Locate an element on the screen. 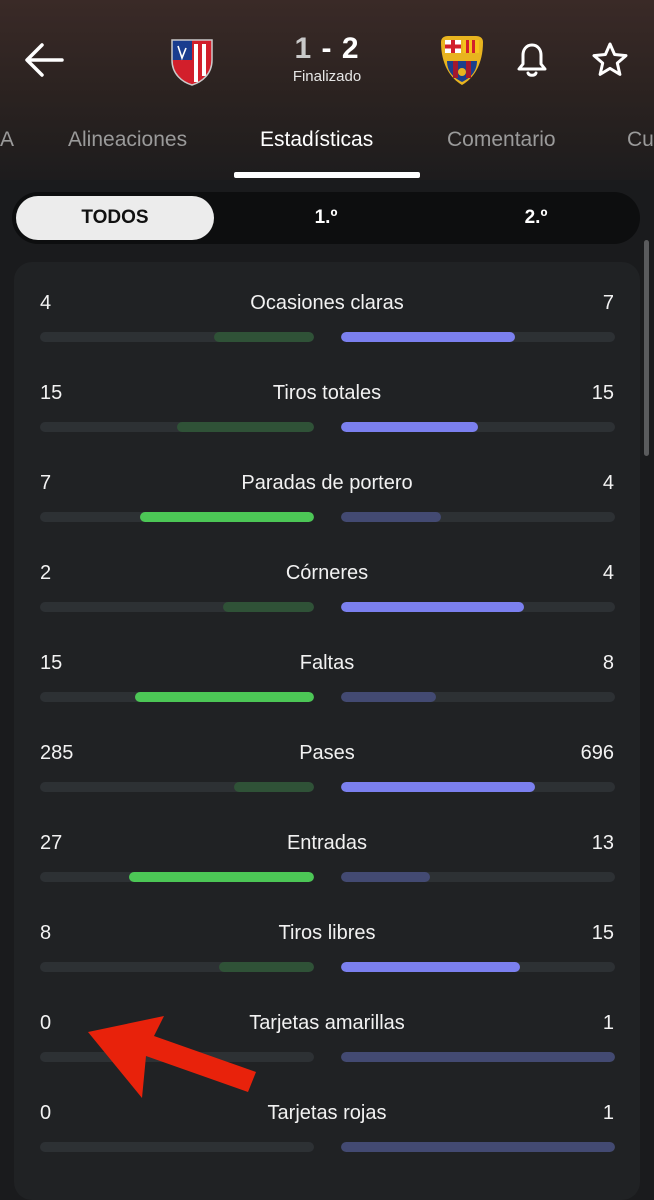 The width and height of the screenshot is (654, 1200). stat-label: Paradas de portero is located at coordinates (327, 483).